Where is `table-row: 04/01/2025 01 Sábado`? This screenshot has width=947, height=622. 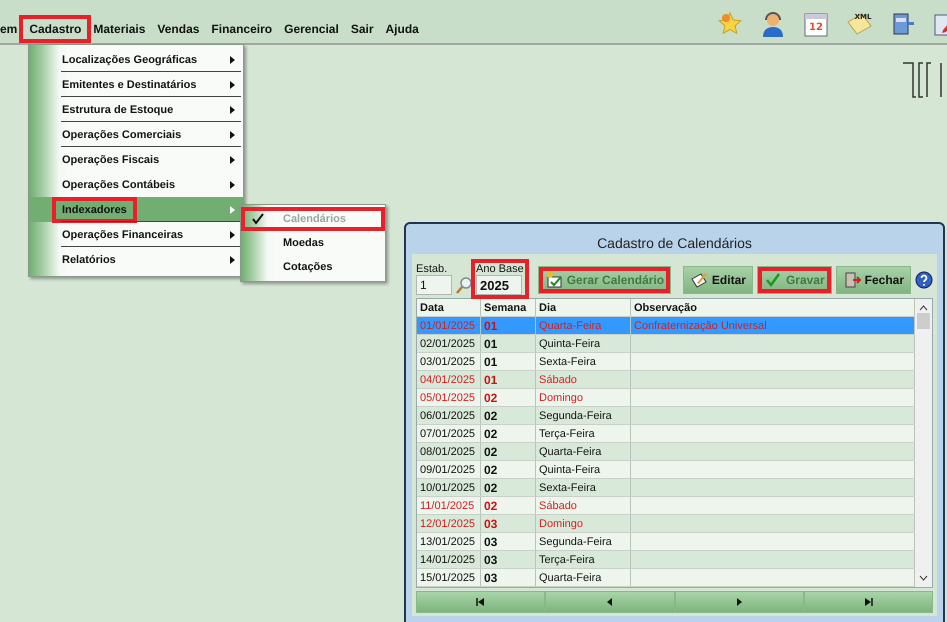 table-row: 04/01/2025 01 Sábado is located at coordinates (666, 380).